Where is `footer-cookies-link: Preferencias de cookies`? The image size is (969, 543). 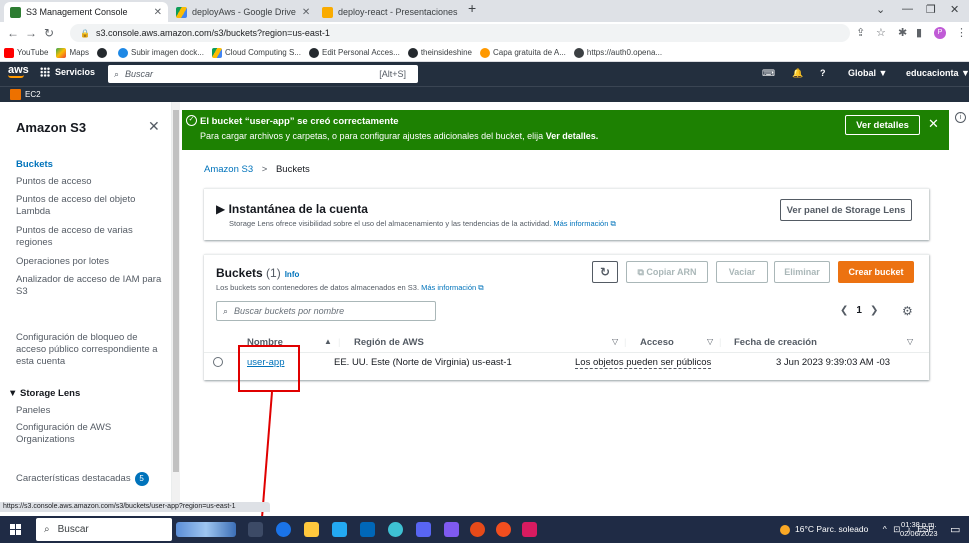
footer-cookies-link: Preferencias de cookies is located at coordinates (924, 509).